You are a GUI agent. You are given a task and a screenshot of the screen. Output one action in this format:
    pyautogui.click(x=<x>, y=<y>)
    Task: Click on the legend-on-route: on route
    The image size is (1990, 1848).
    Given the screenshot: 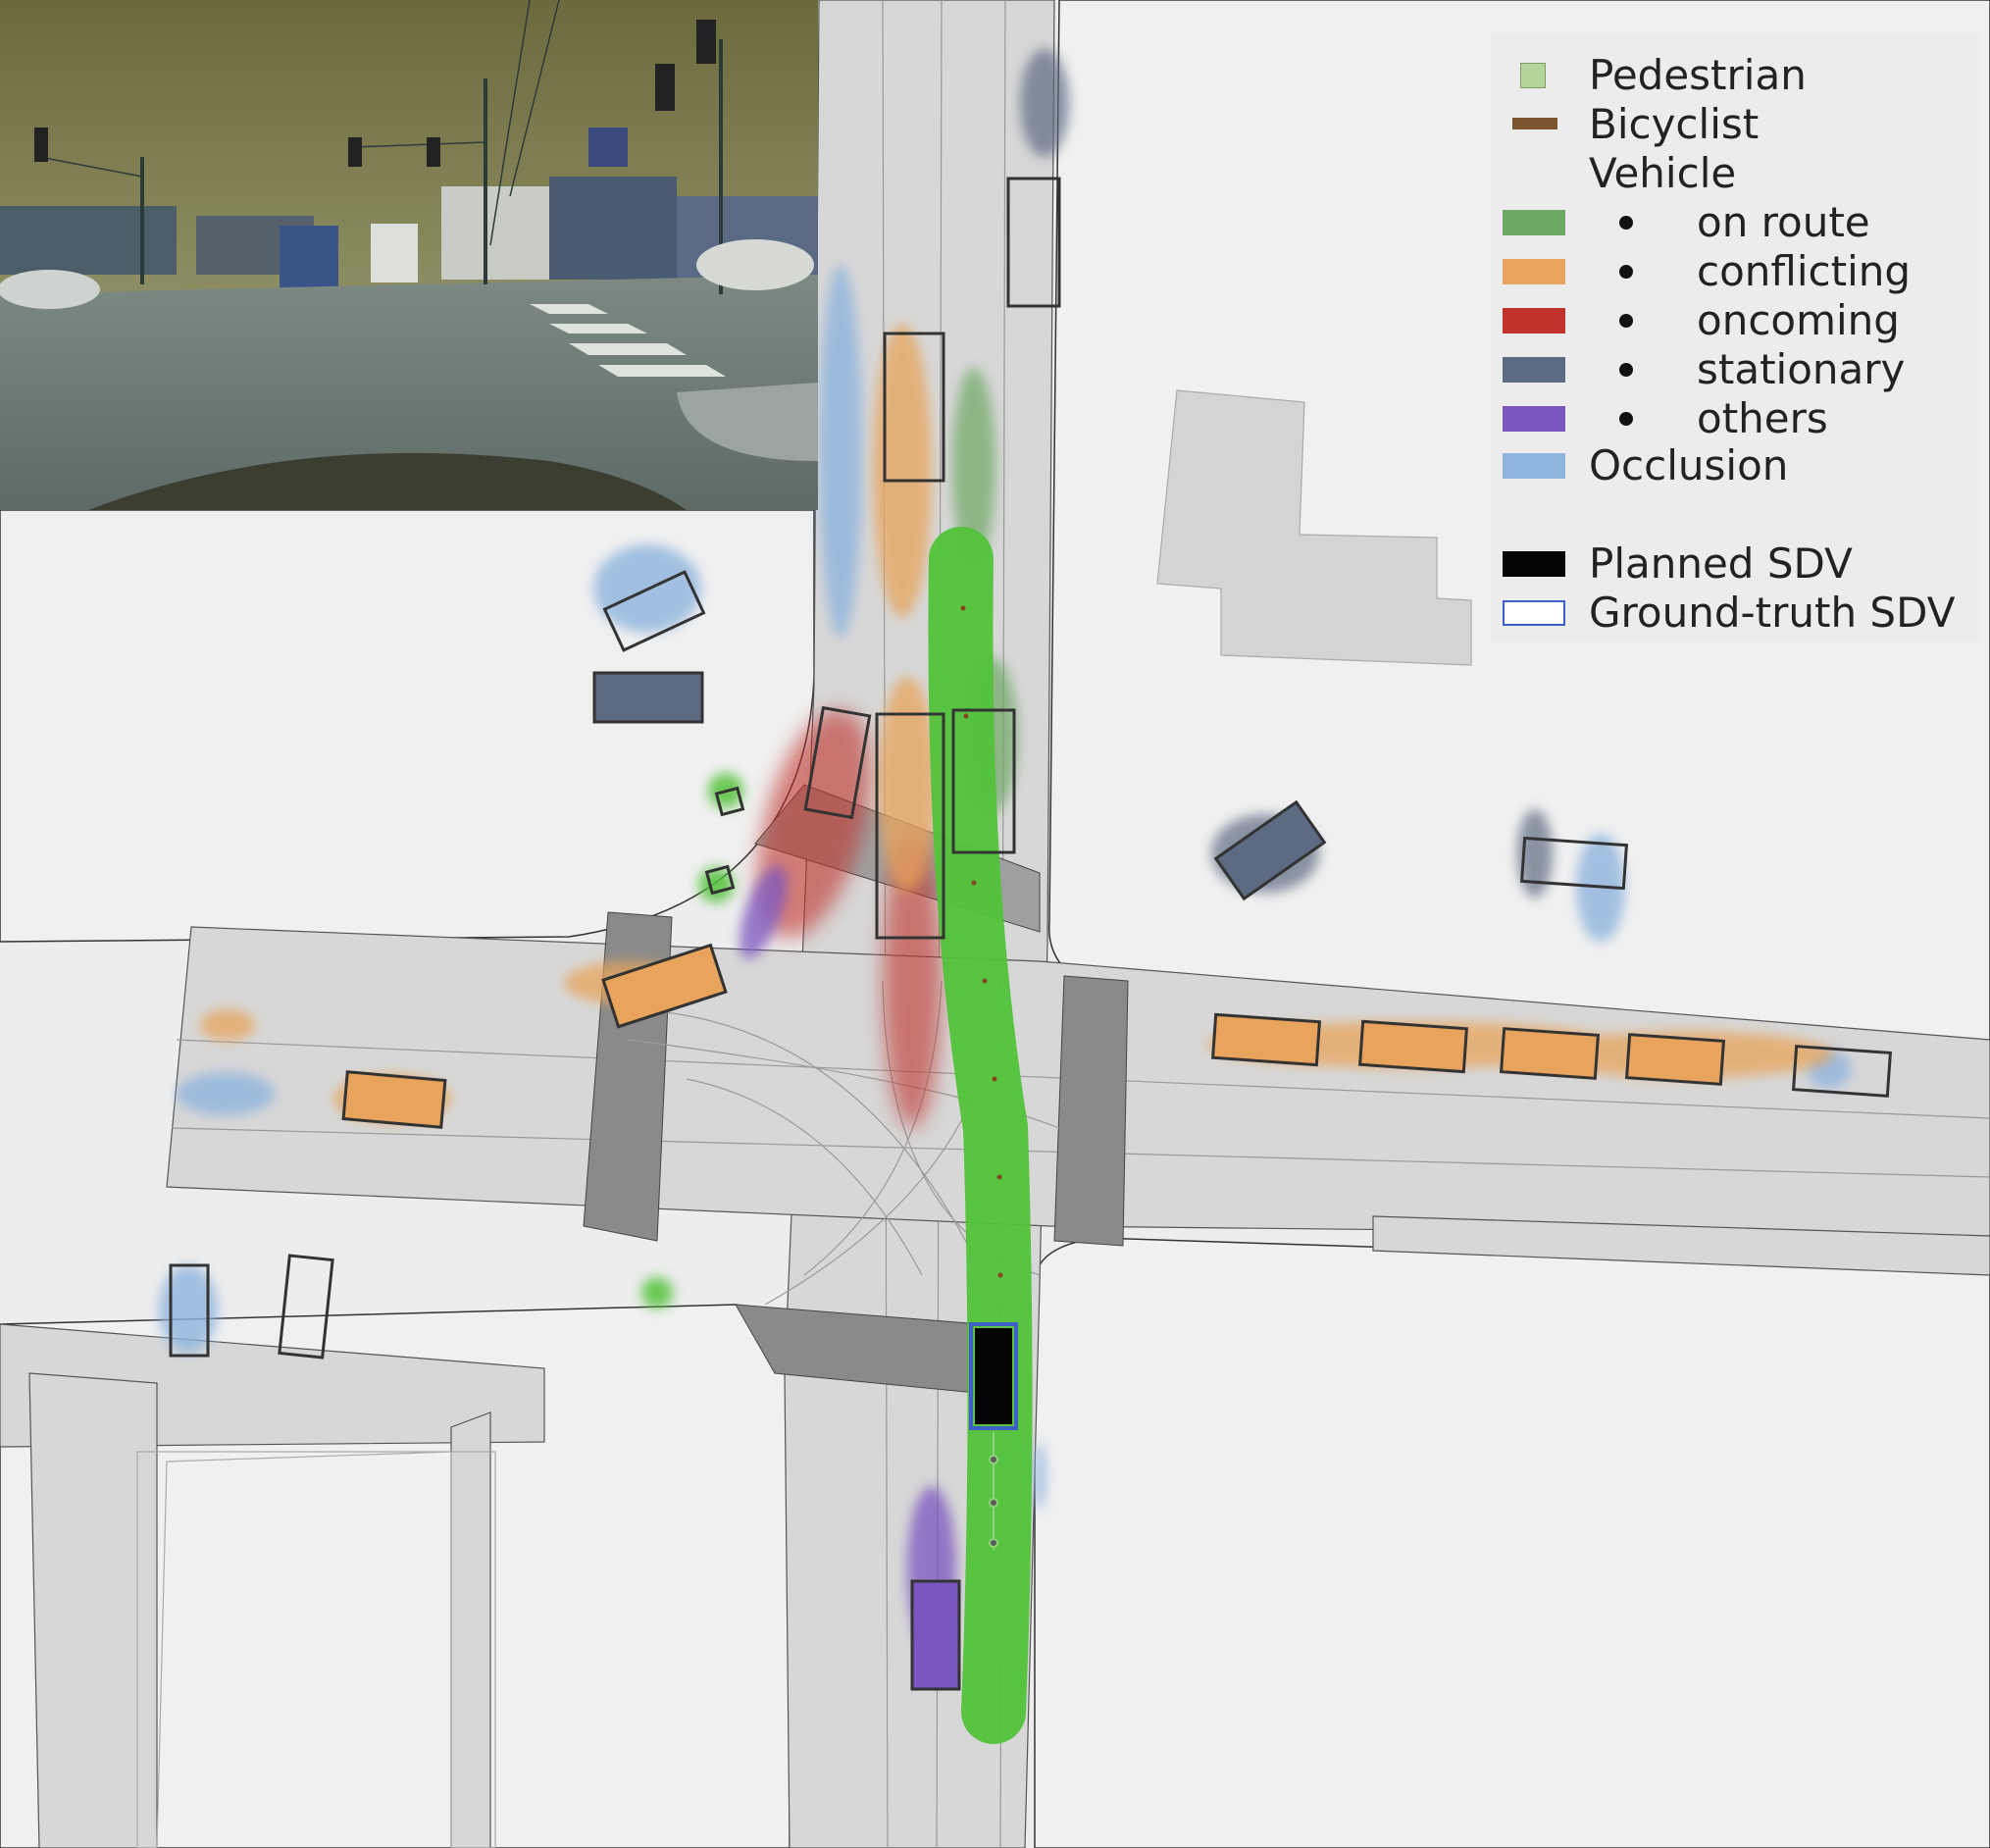 What is the action you would take?
    pyautogui.click(x=1736, y=221)
    